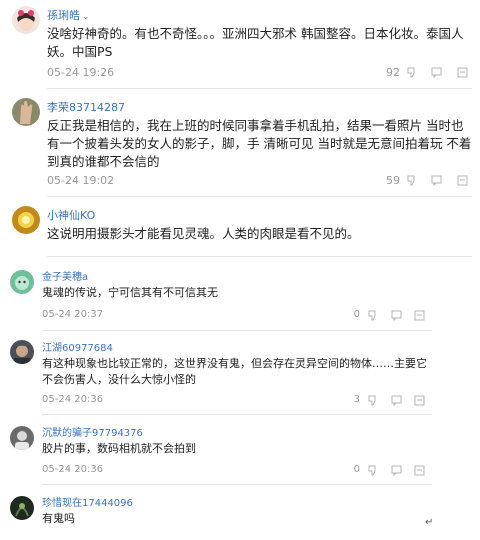 The width and height of the screenshot is (480, 540). Describe the element at coordinates (429, 522) in the screenshot. I see `return-mark: ↵` at that location.